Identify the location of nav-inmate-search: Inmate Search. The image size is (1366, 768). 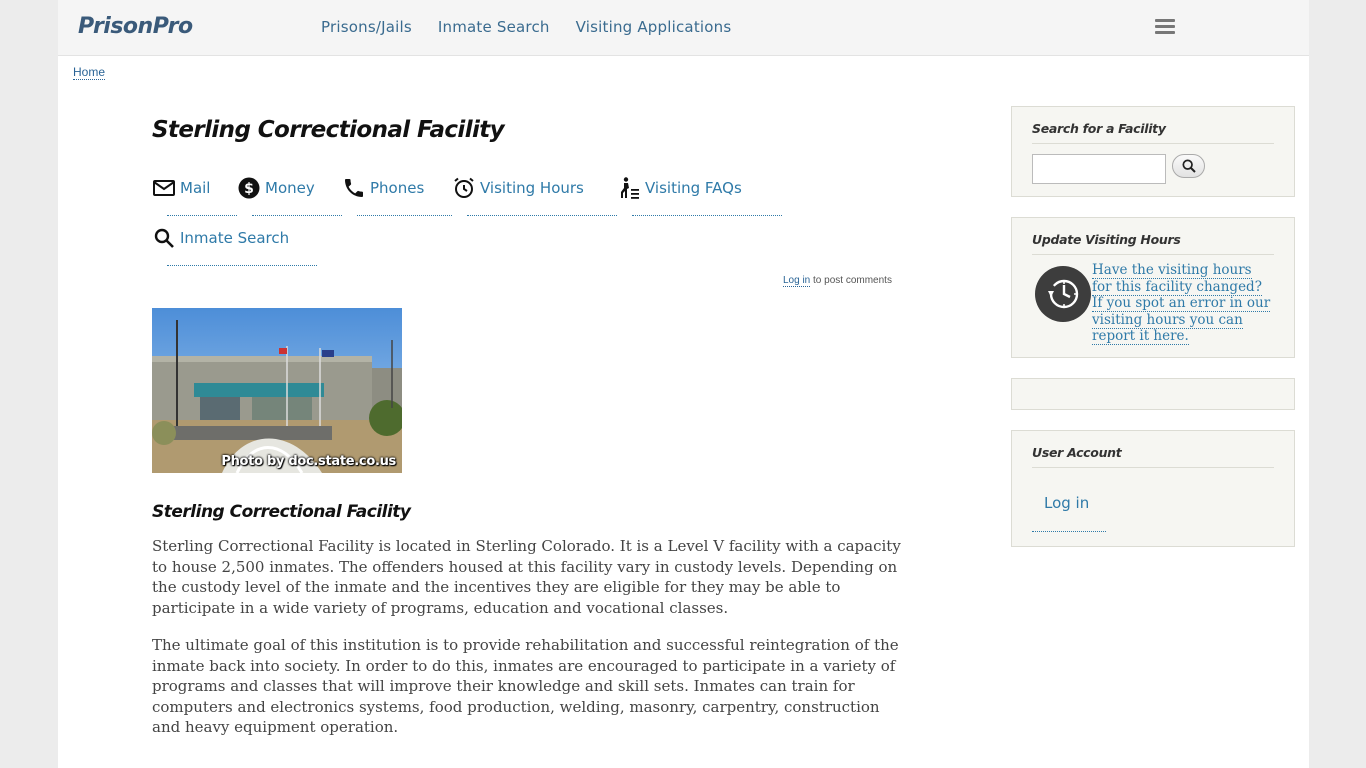
(494, 27).